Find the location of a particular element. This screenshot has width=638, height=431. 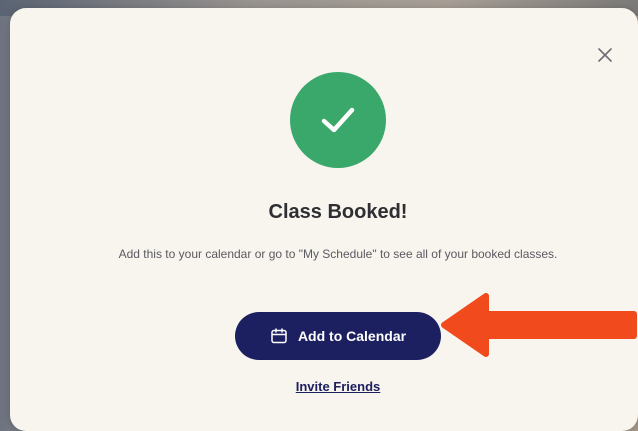

add-to-calendar-button: Add to Calendar is located at coordinates (338, 336).